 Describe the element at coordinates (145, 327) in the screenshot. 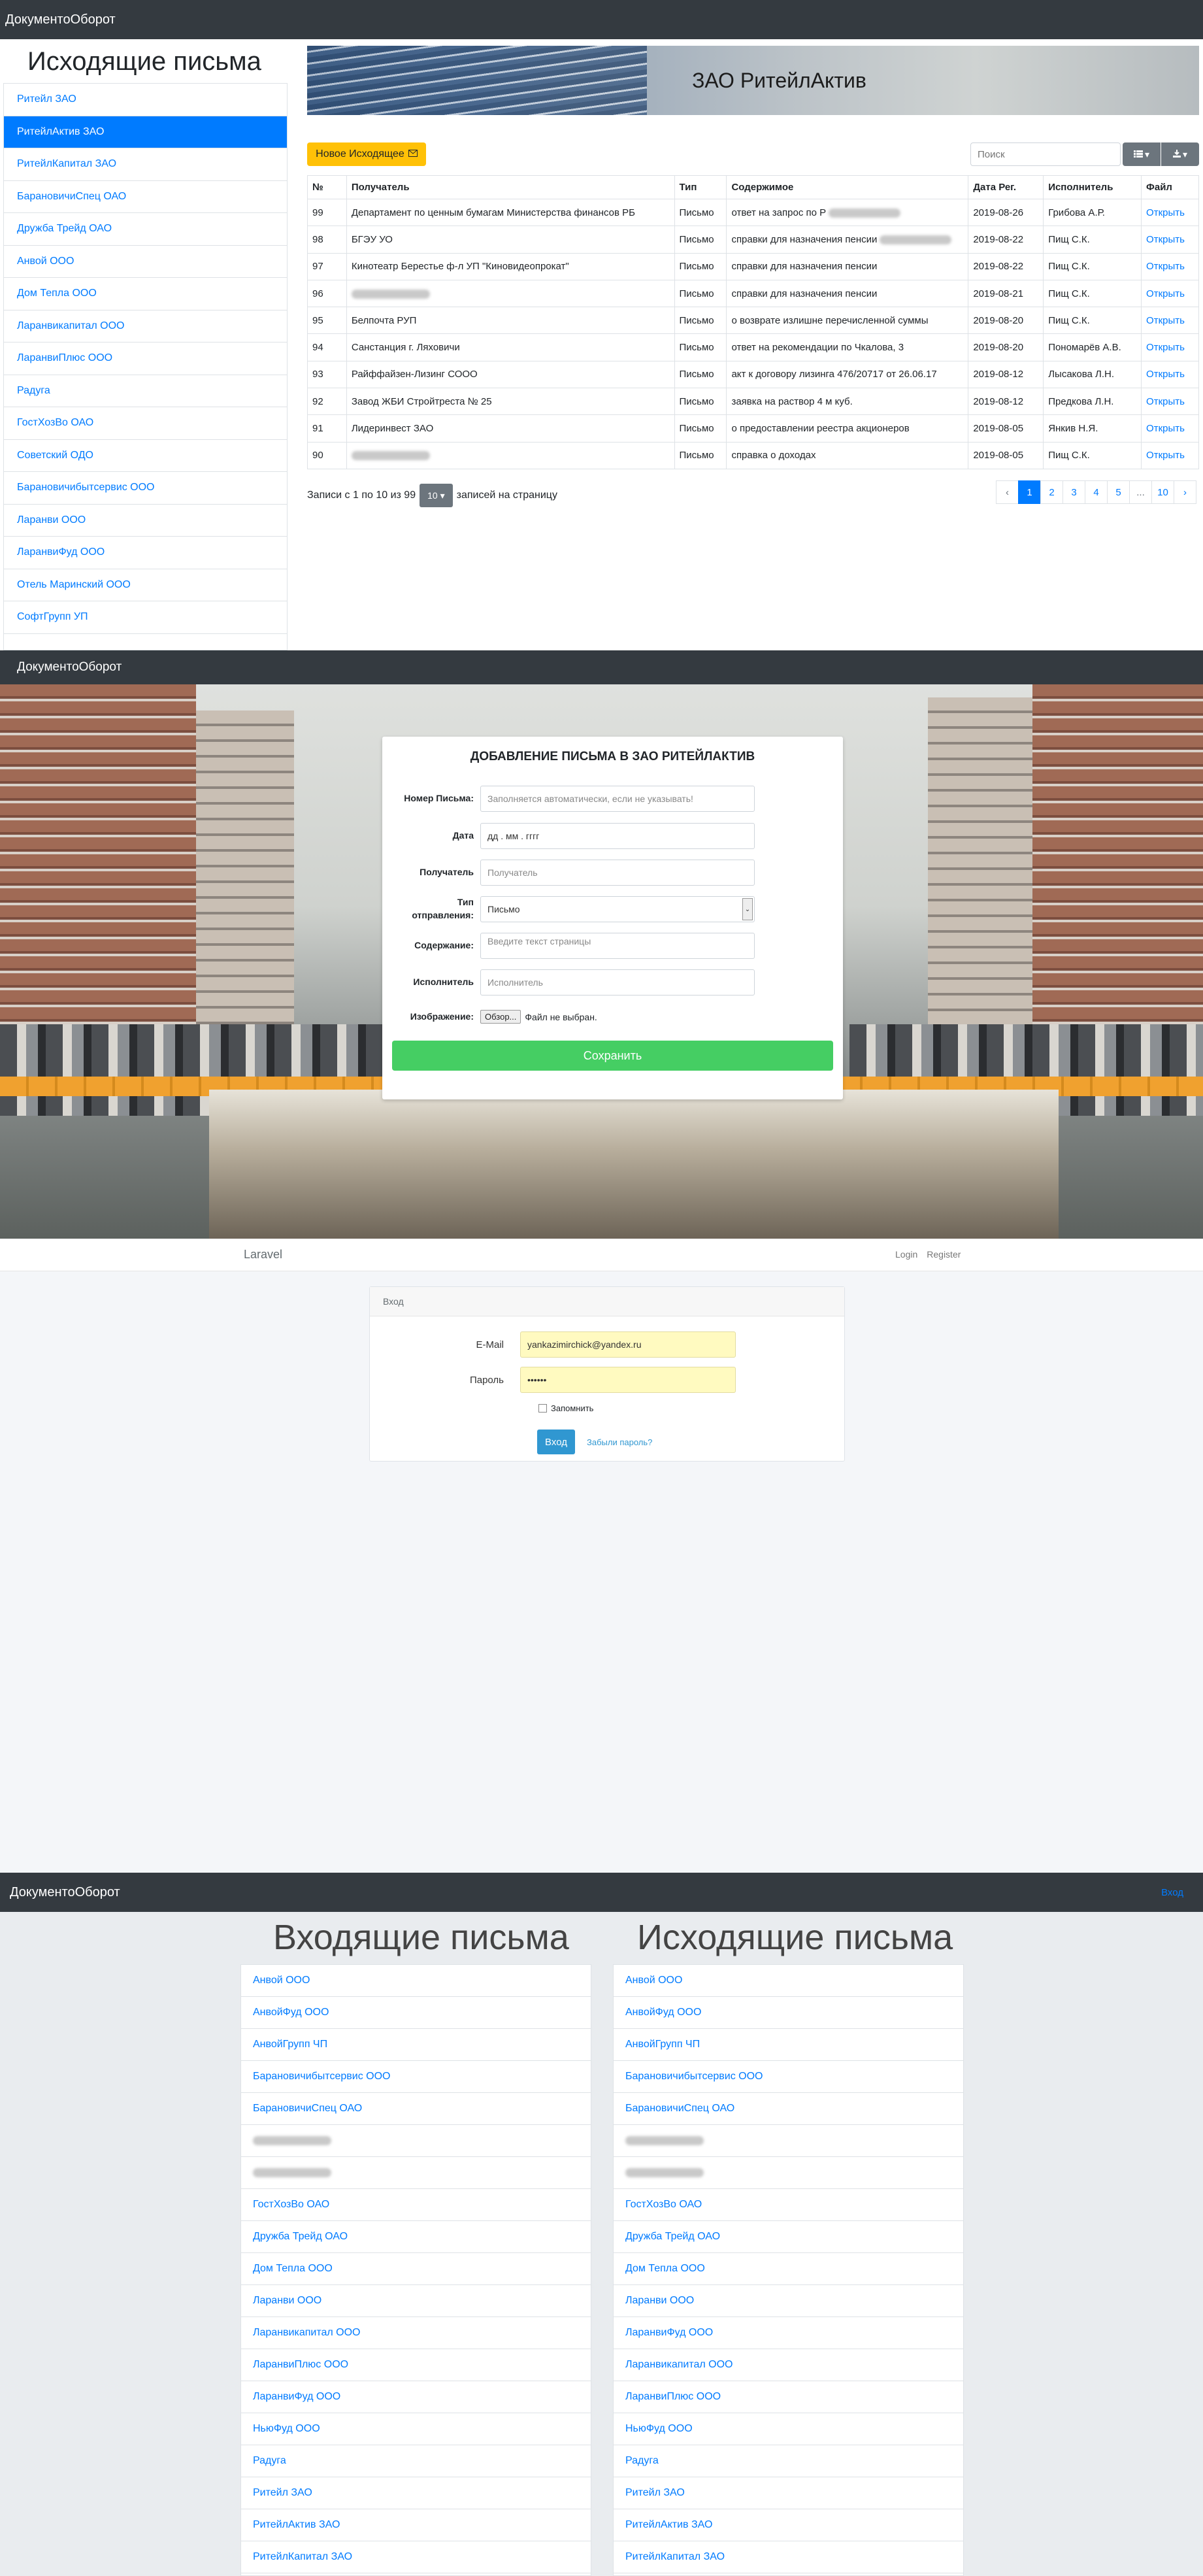

I see `sidebar-item: Ларанвикапитал ООО` at that location.